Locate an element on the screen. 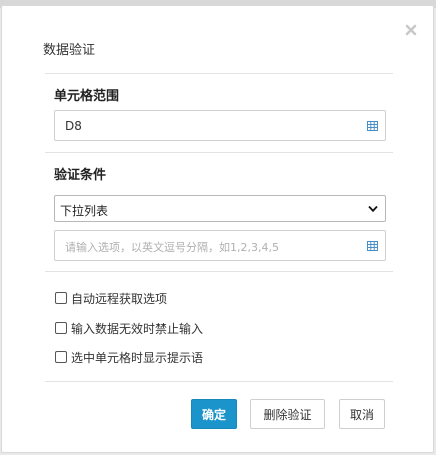 The image size is (436, 455). delete-validation-button: 删除验证 is located at coordinates (287, 414).